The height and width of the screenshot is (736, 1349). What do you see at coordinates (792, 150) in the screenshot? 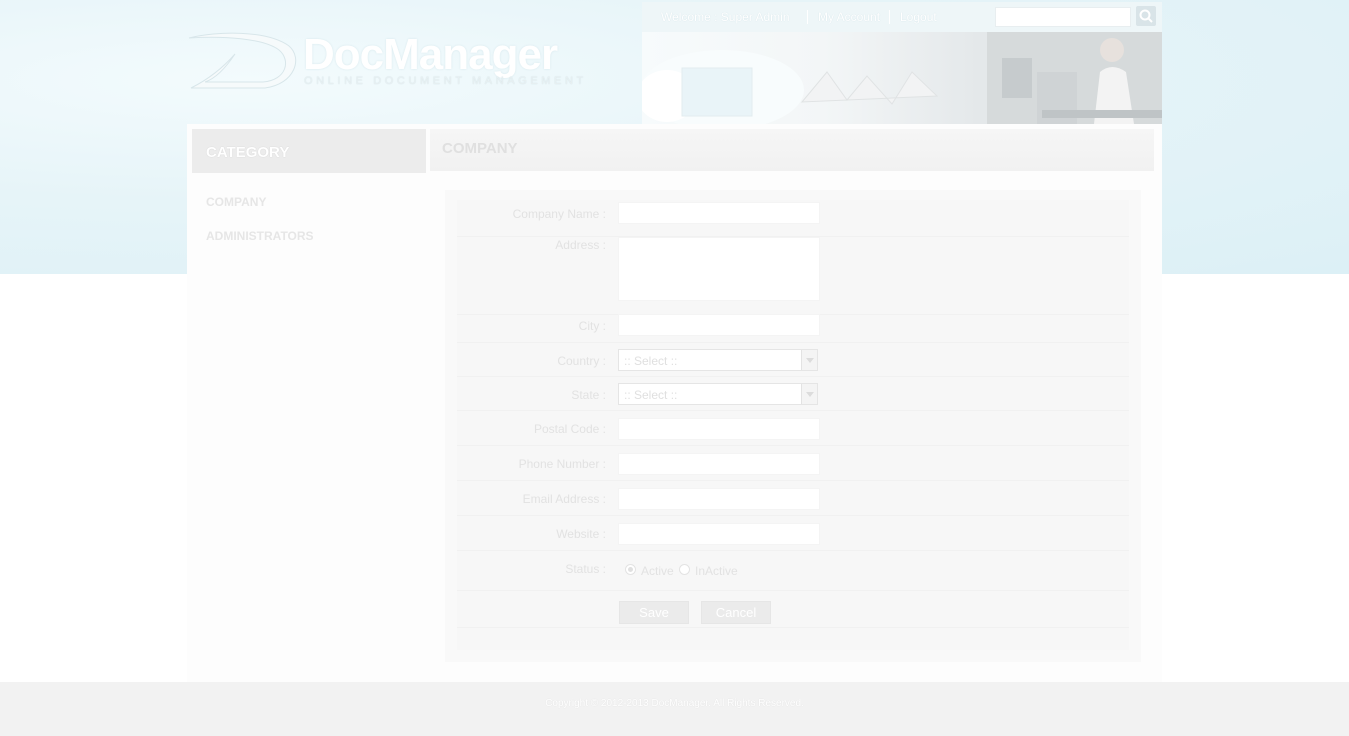
I see `section-header: COMPANY` at bounding box center [792, 150].